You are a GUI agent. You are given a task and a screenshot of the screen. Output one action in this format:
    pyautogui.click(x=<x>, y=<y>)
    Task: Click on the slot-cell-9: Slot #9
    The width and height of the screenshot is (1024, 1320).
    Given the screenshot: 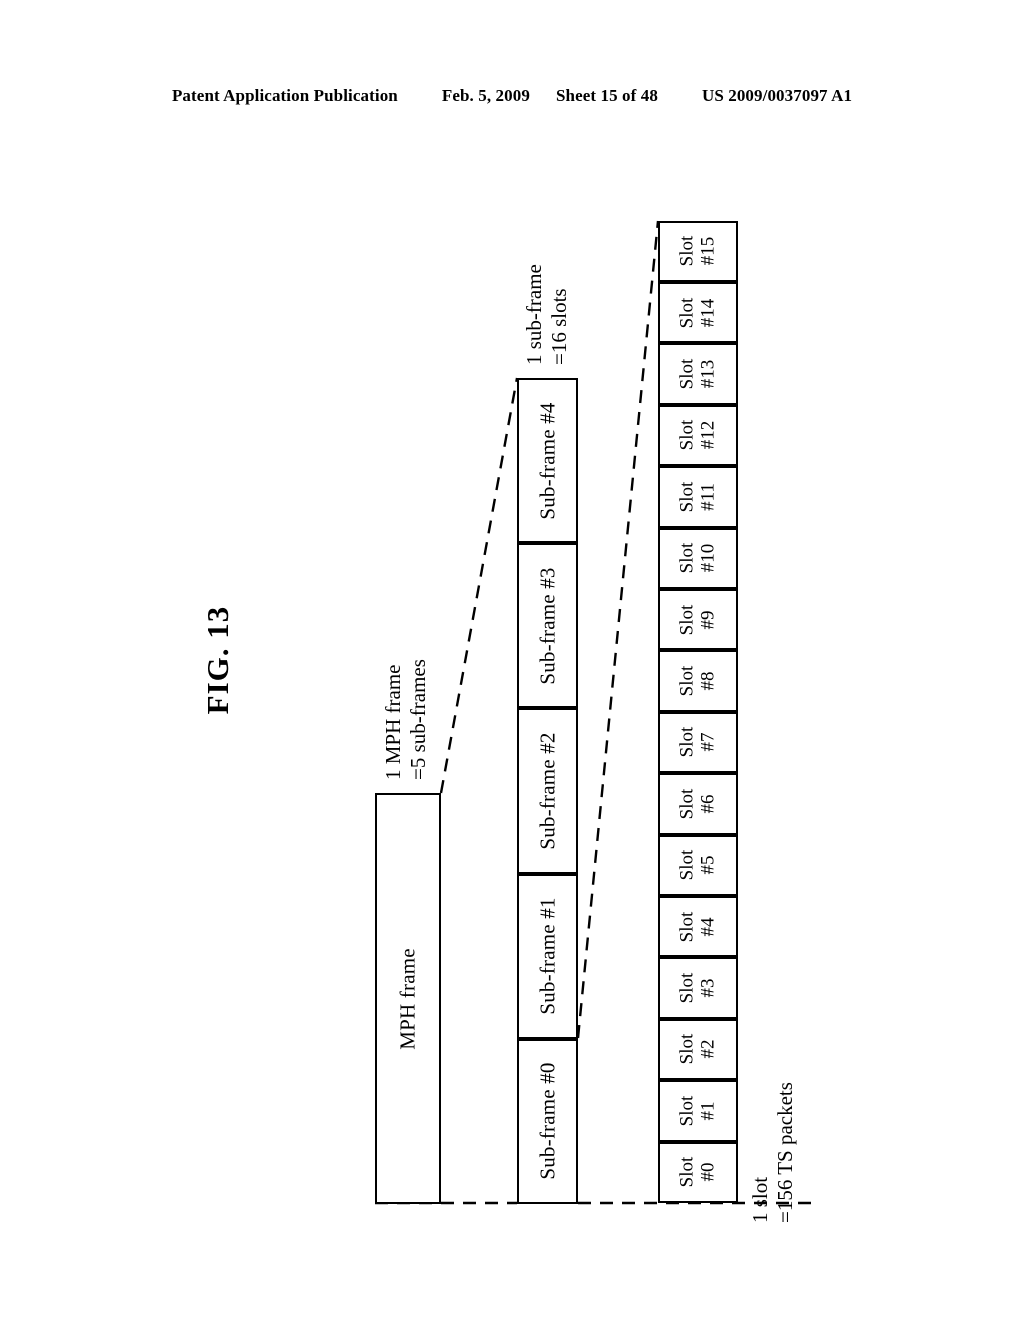 What is the action you would take?
    pyautogui.click(x=698, y=620)
    